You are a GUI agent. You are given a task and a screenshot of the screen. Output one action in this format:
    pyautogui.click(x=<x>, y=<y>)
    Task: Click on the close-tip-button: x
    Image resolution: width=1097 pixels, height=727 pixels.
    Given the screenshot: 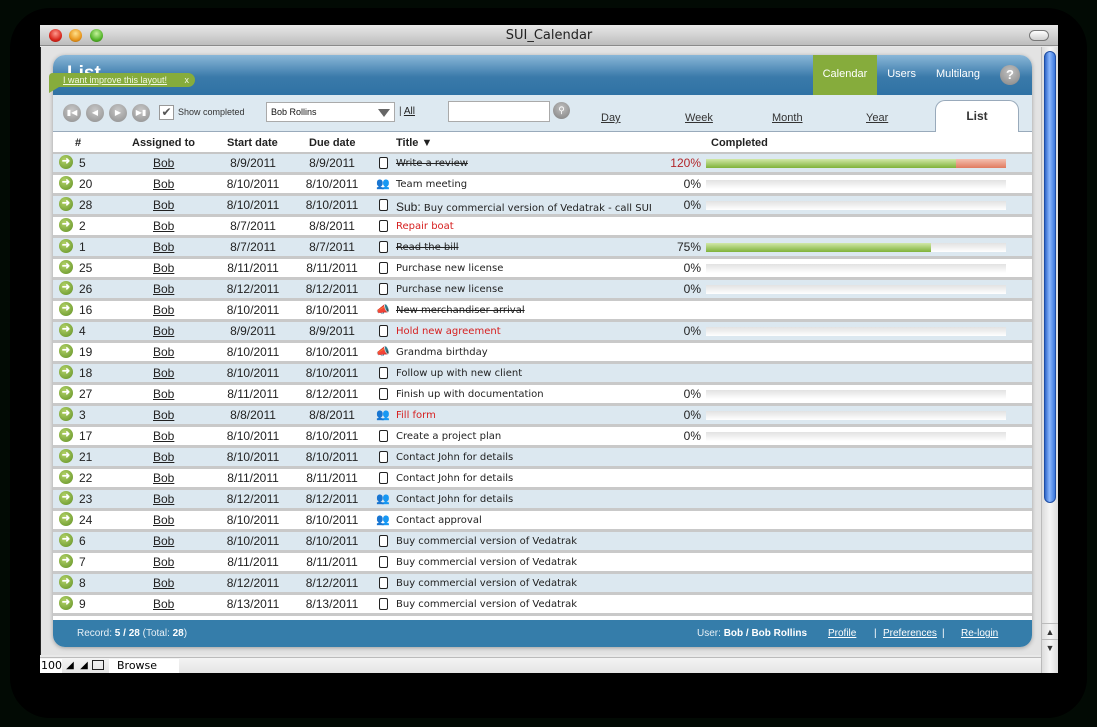 What is the action you would take?
    pyautogui.click(x=187, y=80)
    